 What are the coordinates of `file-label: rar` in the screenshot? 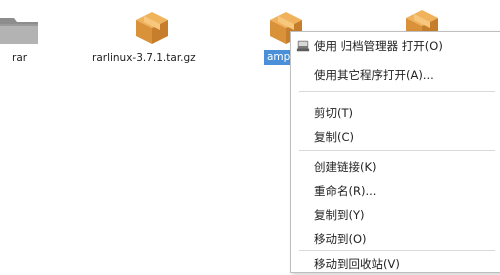 It's located at (20, 58).